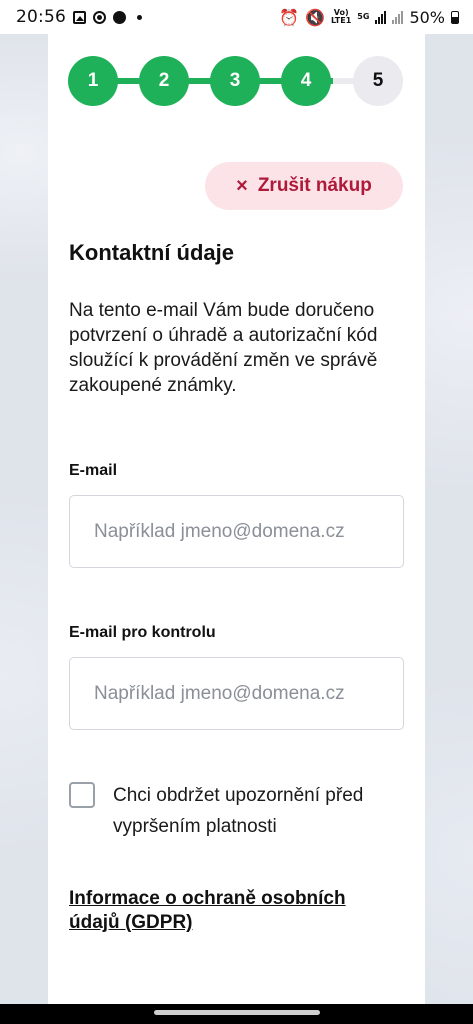 The height and width of the screenshot is (1024, 473). Describe the element at coordinates (93, 81) in the screenshot. I see `step-1: 1` at that location.